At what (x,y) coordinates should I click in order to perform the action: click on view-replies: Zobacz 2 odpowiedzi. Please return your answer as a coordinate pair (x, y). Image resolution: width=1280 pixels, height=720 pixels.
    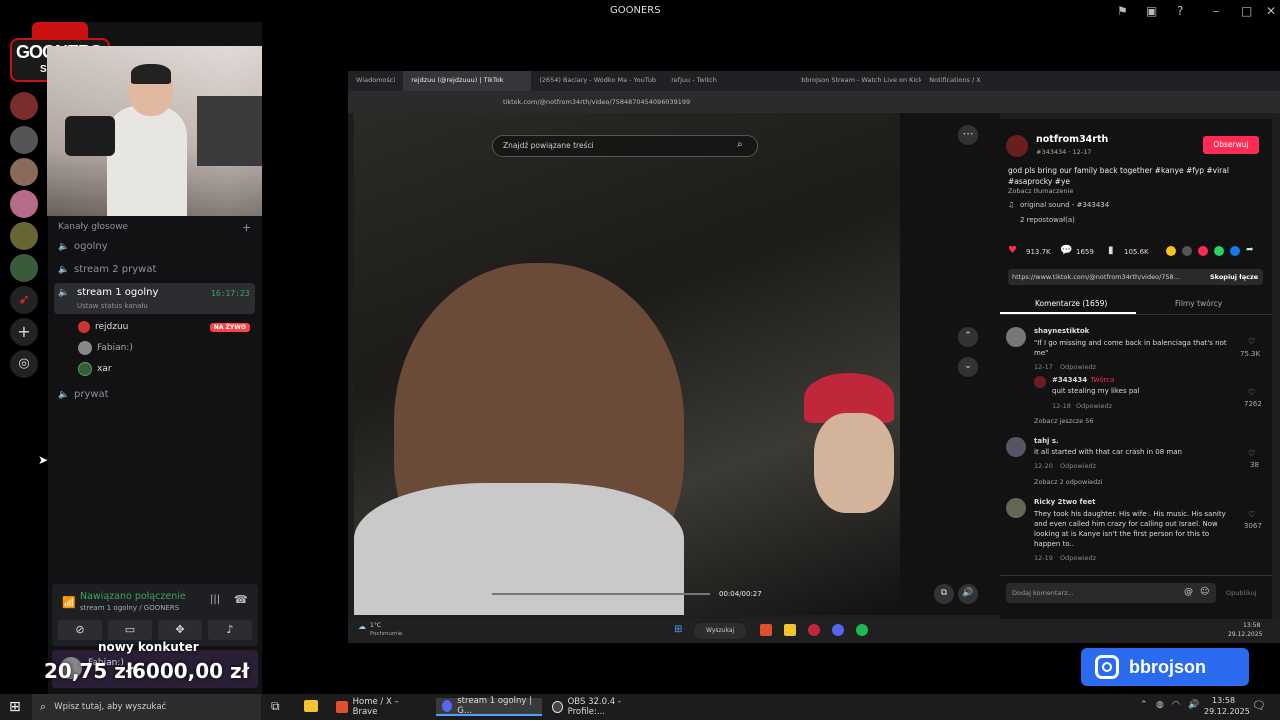
    Looking at the image, I should click on (1068, 482).